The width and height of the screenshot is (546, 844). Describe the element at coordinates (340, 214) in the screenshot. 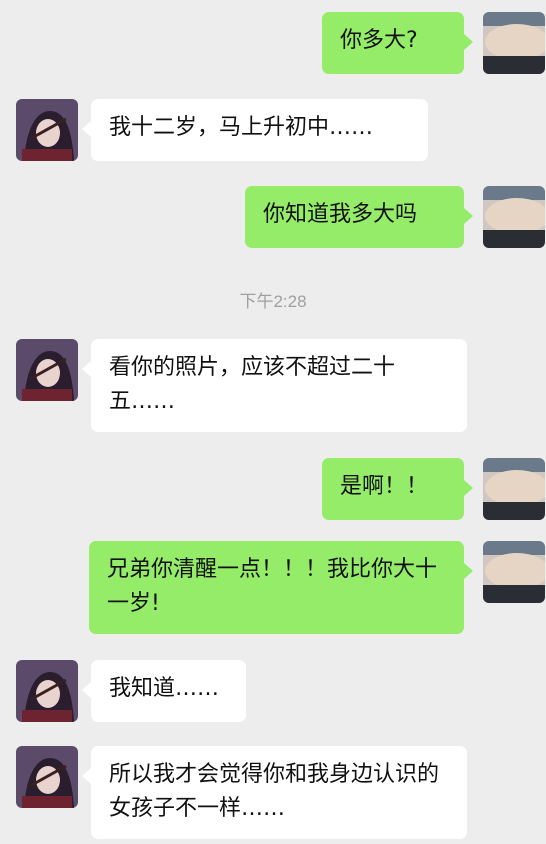

I see `message-text: 你知道我多大吗` at that location.